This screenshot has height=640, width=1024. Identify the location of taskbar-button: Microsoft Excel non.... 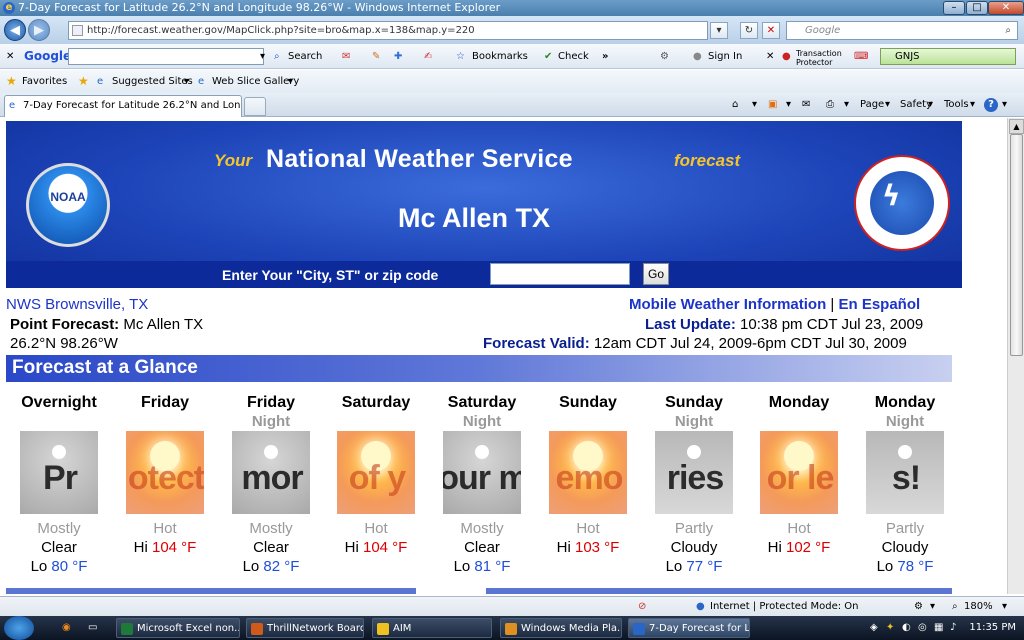
(178, 628).